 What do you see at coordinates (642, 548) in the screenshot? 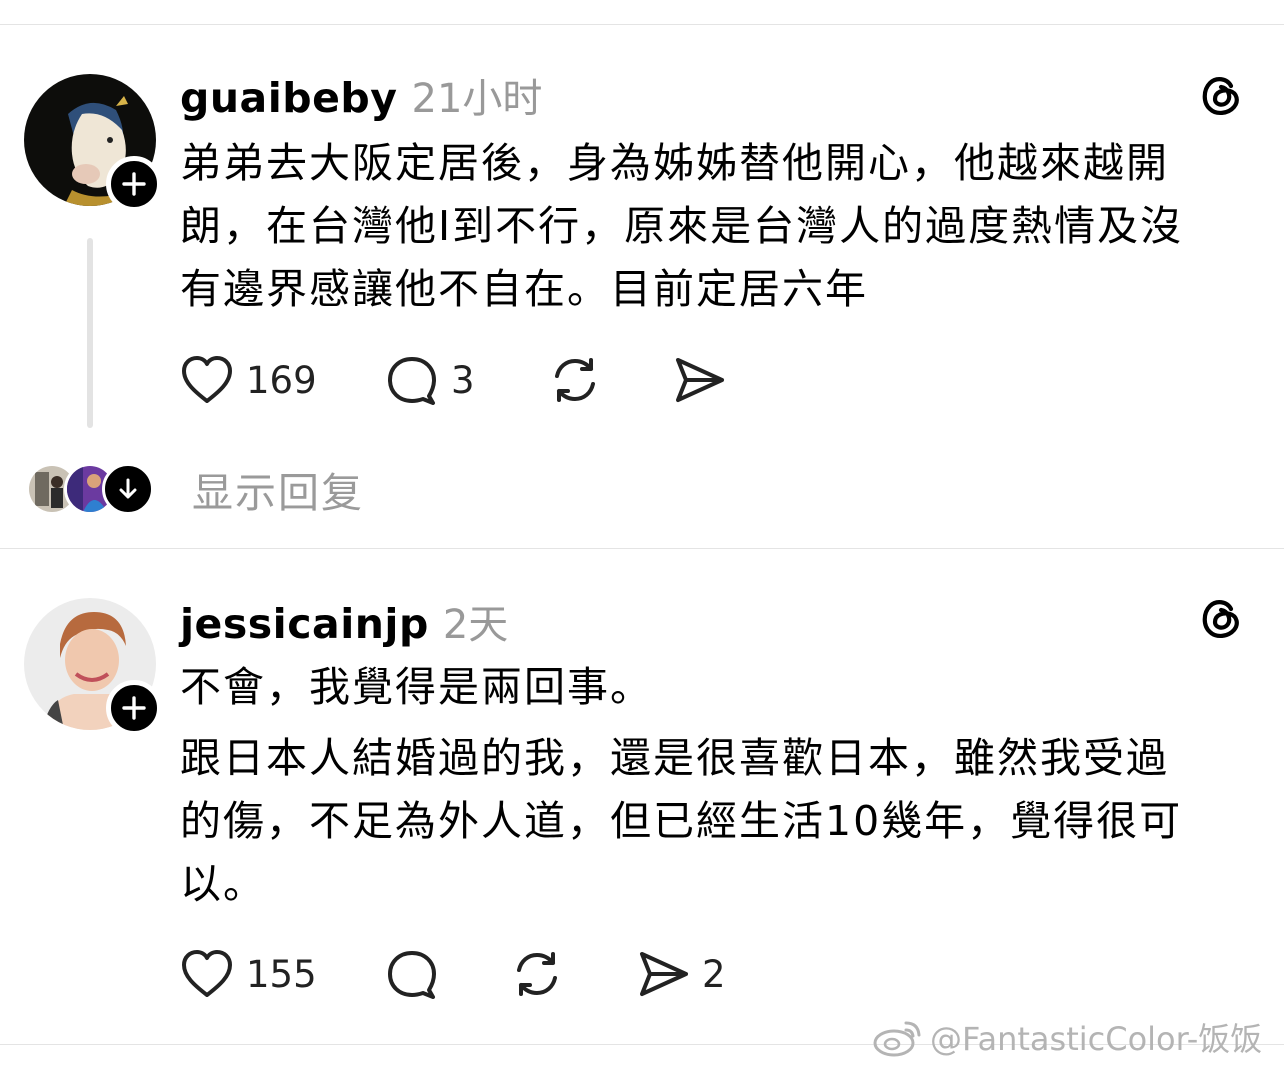
I see `post-divider` at bounding box center [642, 548].